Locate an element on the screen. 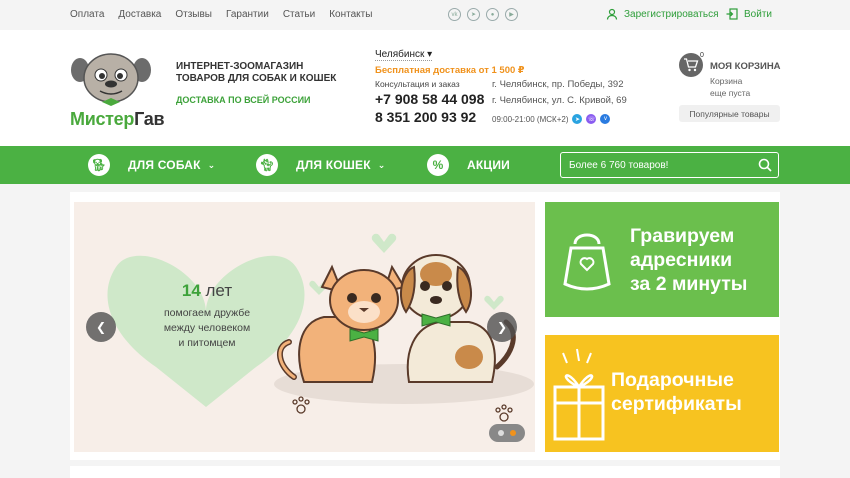 This screenshot has height=478, width=850. vk-icon: v is located at coordinates (605, 119).